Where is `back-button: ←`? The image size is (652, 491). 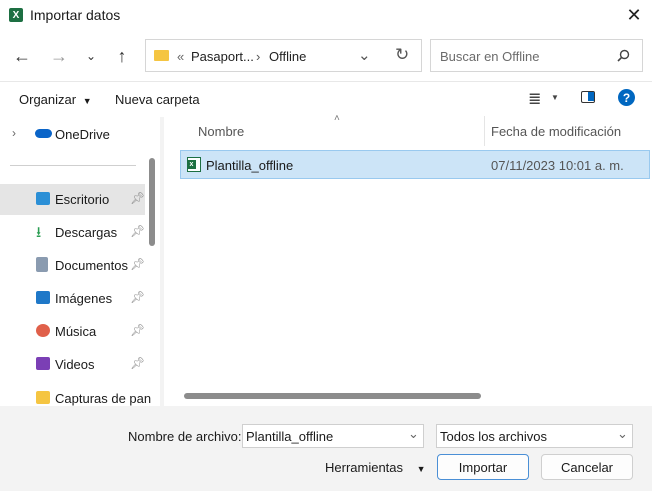
back-button: ← is located at coordinates (22, 56).